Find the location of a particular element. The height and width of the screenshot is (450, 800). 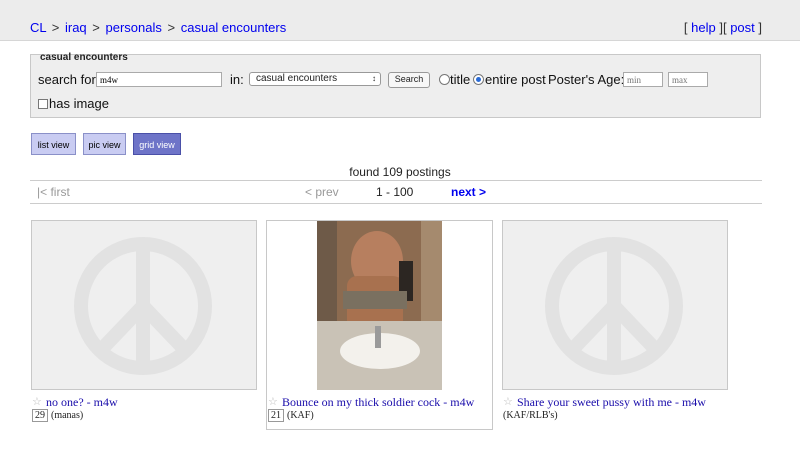

next-page-link: next > is located at coordinates (468, 192).